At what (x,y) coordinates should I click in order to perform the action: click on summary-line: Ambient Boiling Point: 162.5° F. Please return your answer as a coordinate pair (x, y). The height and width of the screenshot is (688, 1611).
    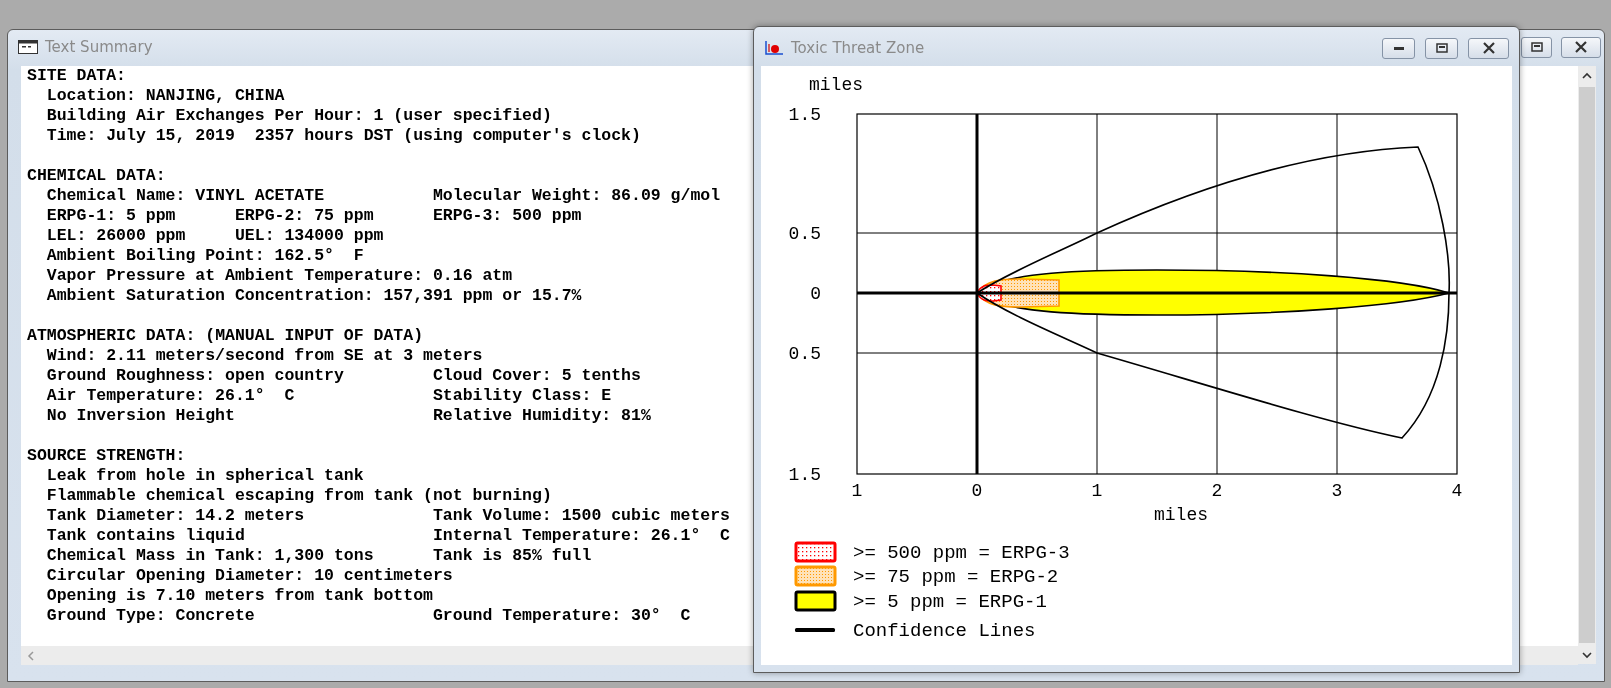
    Looking at the image, I should click on (205, 256).